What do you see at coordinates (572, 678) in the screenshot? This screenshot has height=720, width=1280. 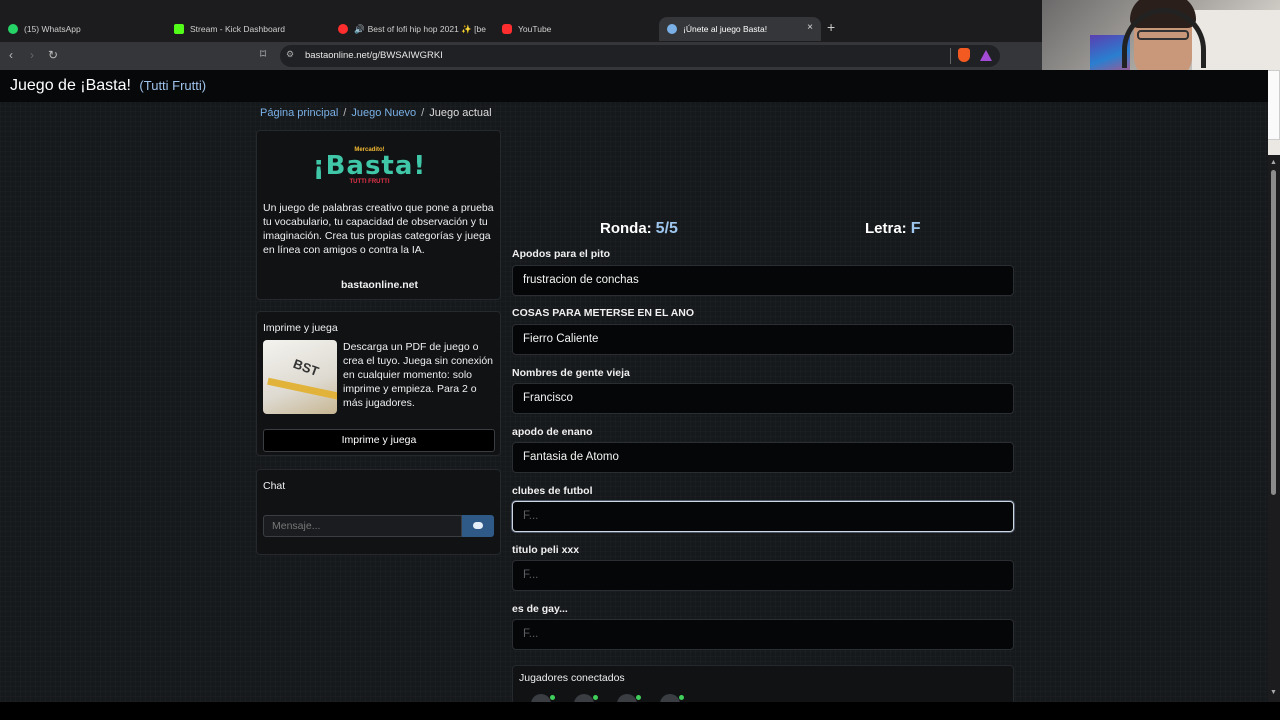 I see `connected-players-title: Jugadores conectados` at bounding box center [572, 678].